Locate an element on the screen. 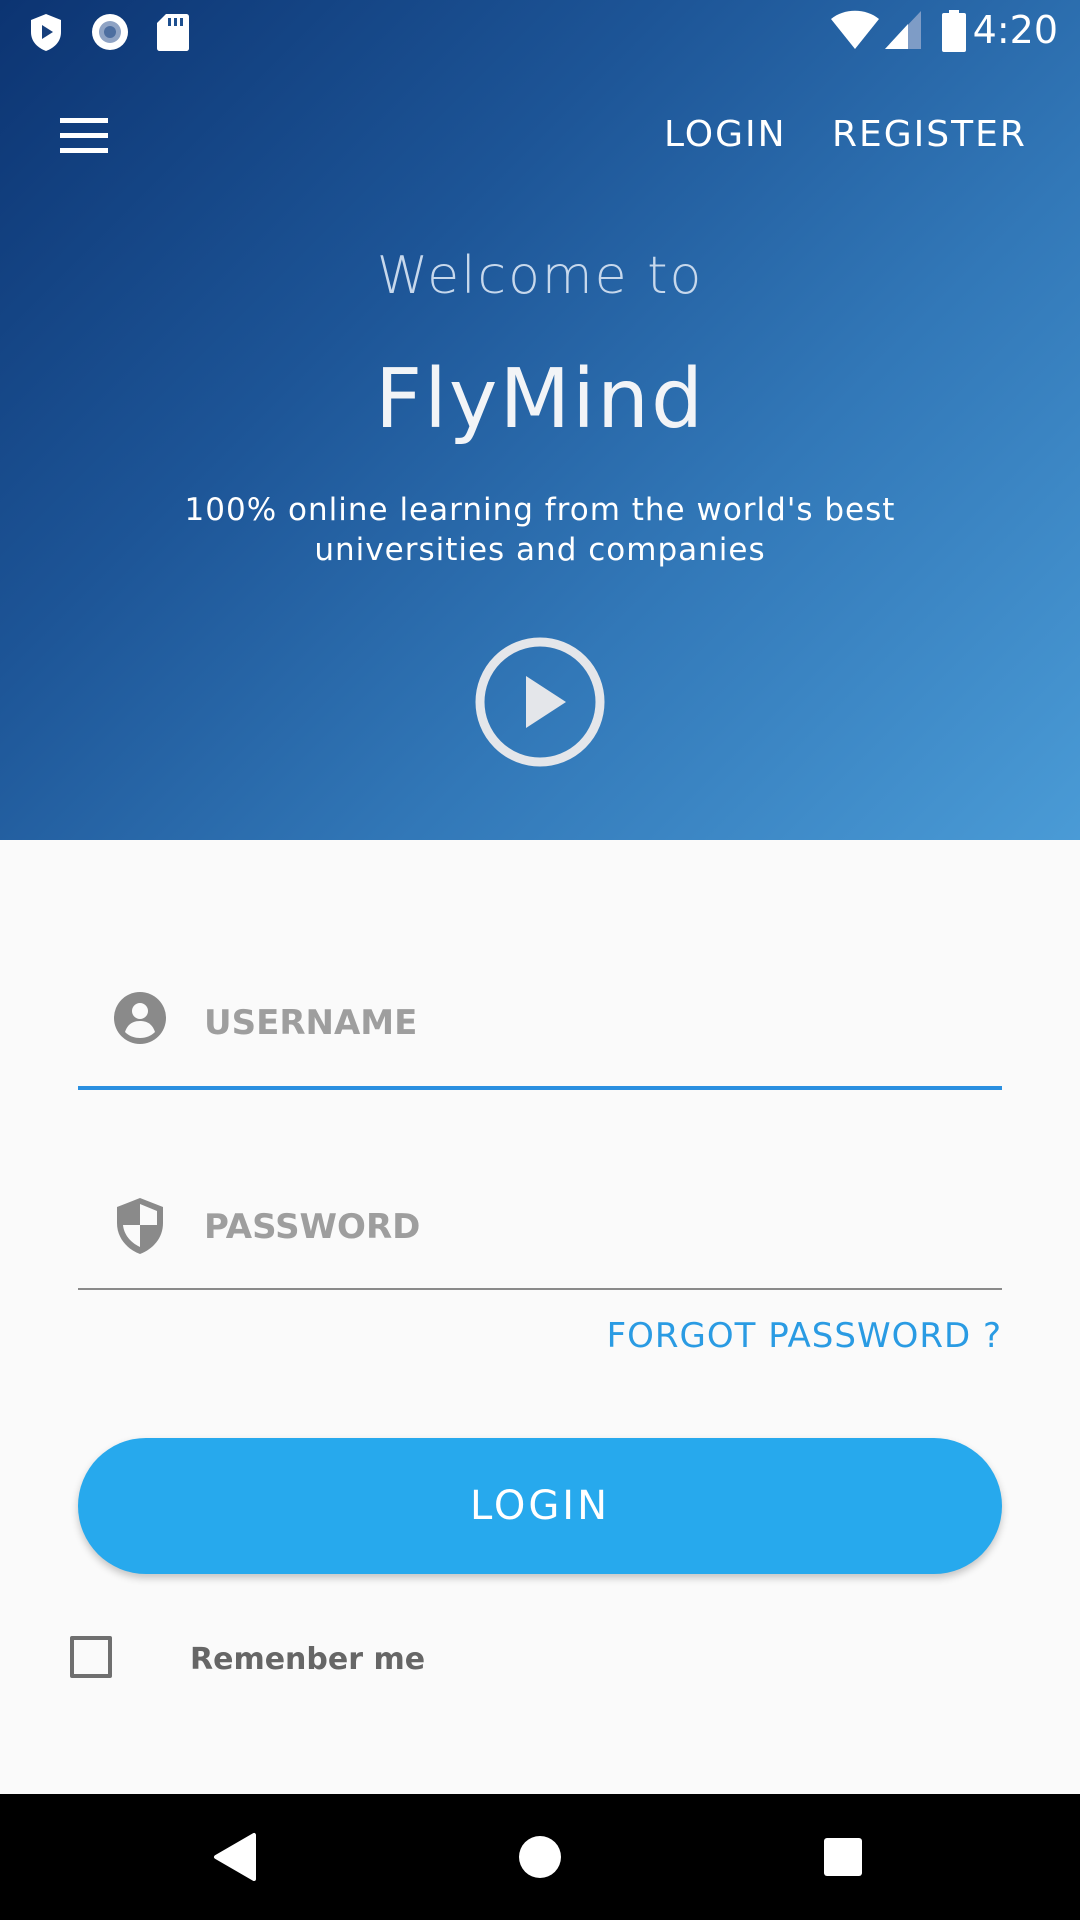 The width and height of the screenshot is (1080, 1920). navigation-bar is located at coordinates (540, 1857).